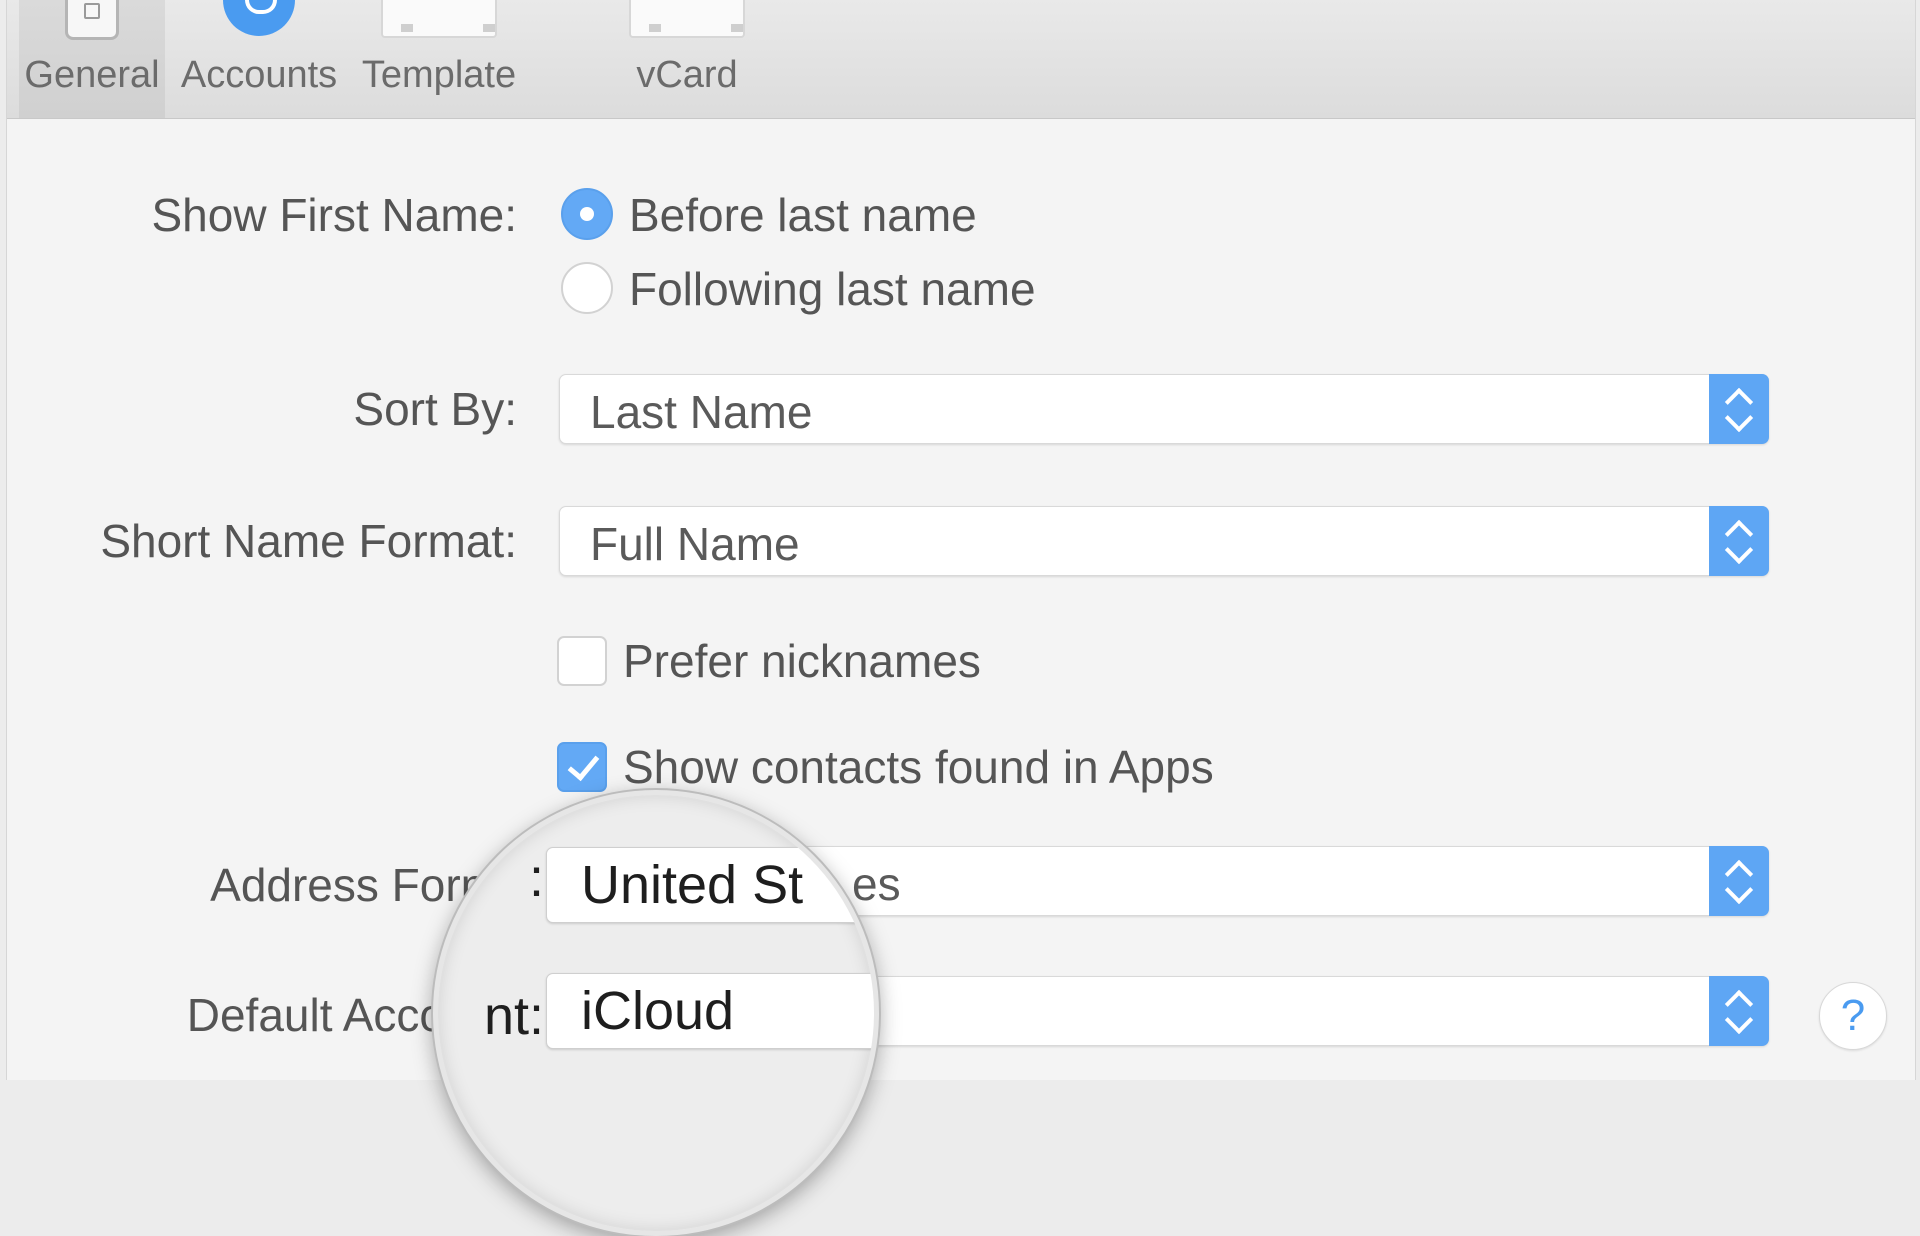  Describe the element at coordinates (687, 75) in the screenshot. I see `tab-vcard-label: vCard` at that location.